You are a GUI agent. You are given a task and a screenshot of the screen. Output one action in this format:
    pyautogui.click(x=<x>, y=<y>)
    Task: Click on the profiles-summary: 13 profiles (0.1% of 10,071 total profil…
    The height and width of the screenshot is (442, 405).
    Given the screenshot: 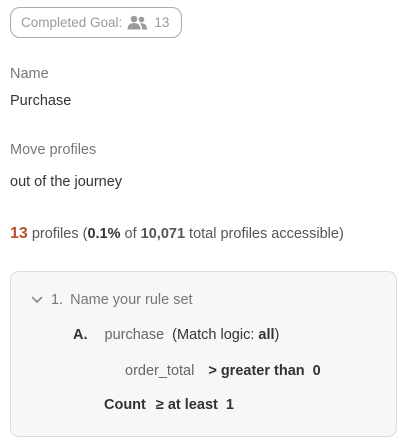 What is the action you would take?
    pyautogui.click(x=177, y=234)
    